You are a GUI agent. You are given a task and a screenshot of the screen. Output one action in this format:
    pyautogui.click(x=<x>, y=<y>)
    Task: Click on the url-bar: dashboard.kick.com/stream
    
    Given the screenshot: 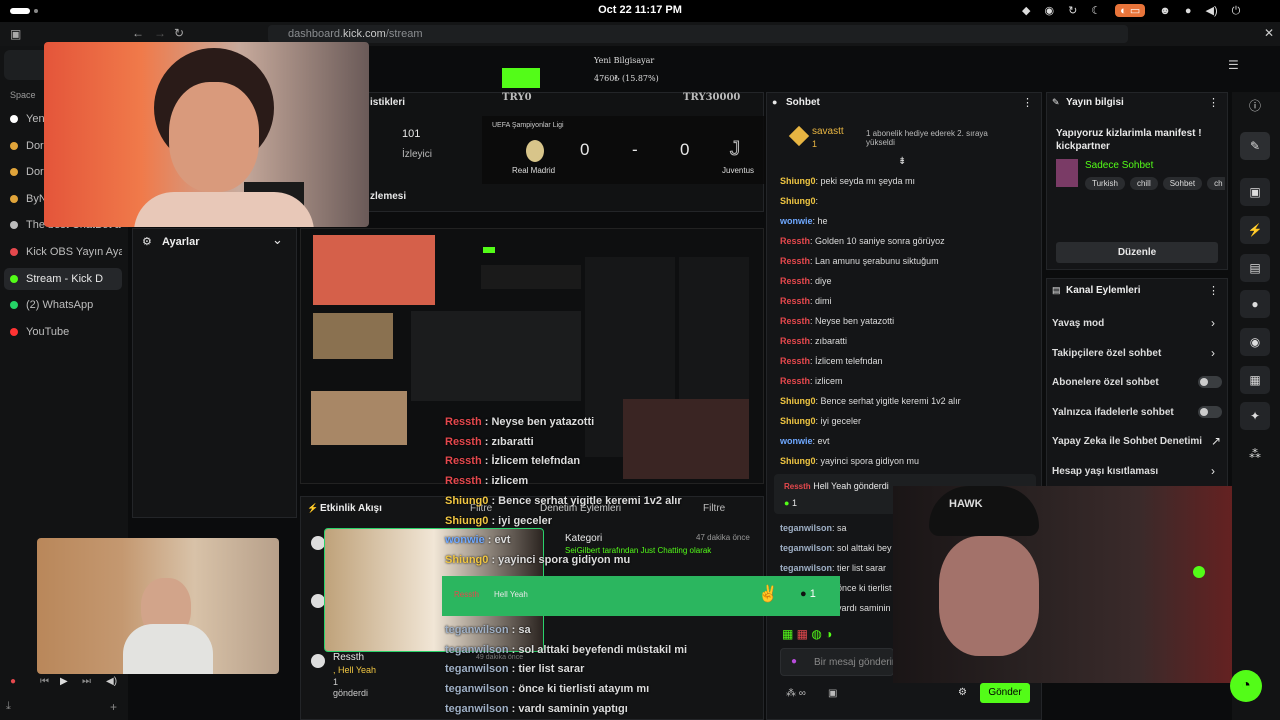 What is the action you would take?
    pyautogui.click(x=698, y=34)
    